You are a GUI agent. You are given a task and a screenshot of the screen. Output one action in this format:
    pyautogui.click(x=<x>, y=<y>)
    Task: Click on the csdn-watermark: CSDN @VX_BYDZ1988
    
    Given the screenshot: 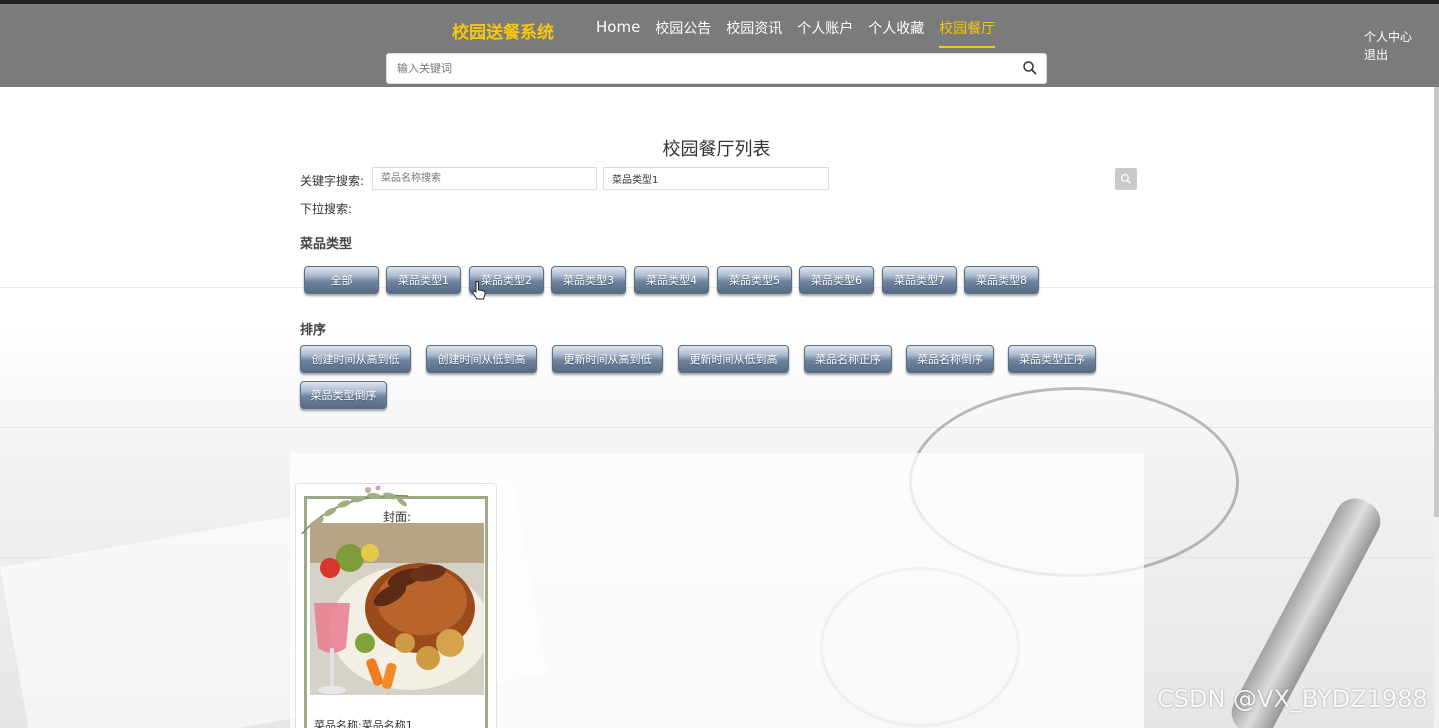 What is the action you would take?
    pyautogui.click(x=1292, y=699)
    